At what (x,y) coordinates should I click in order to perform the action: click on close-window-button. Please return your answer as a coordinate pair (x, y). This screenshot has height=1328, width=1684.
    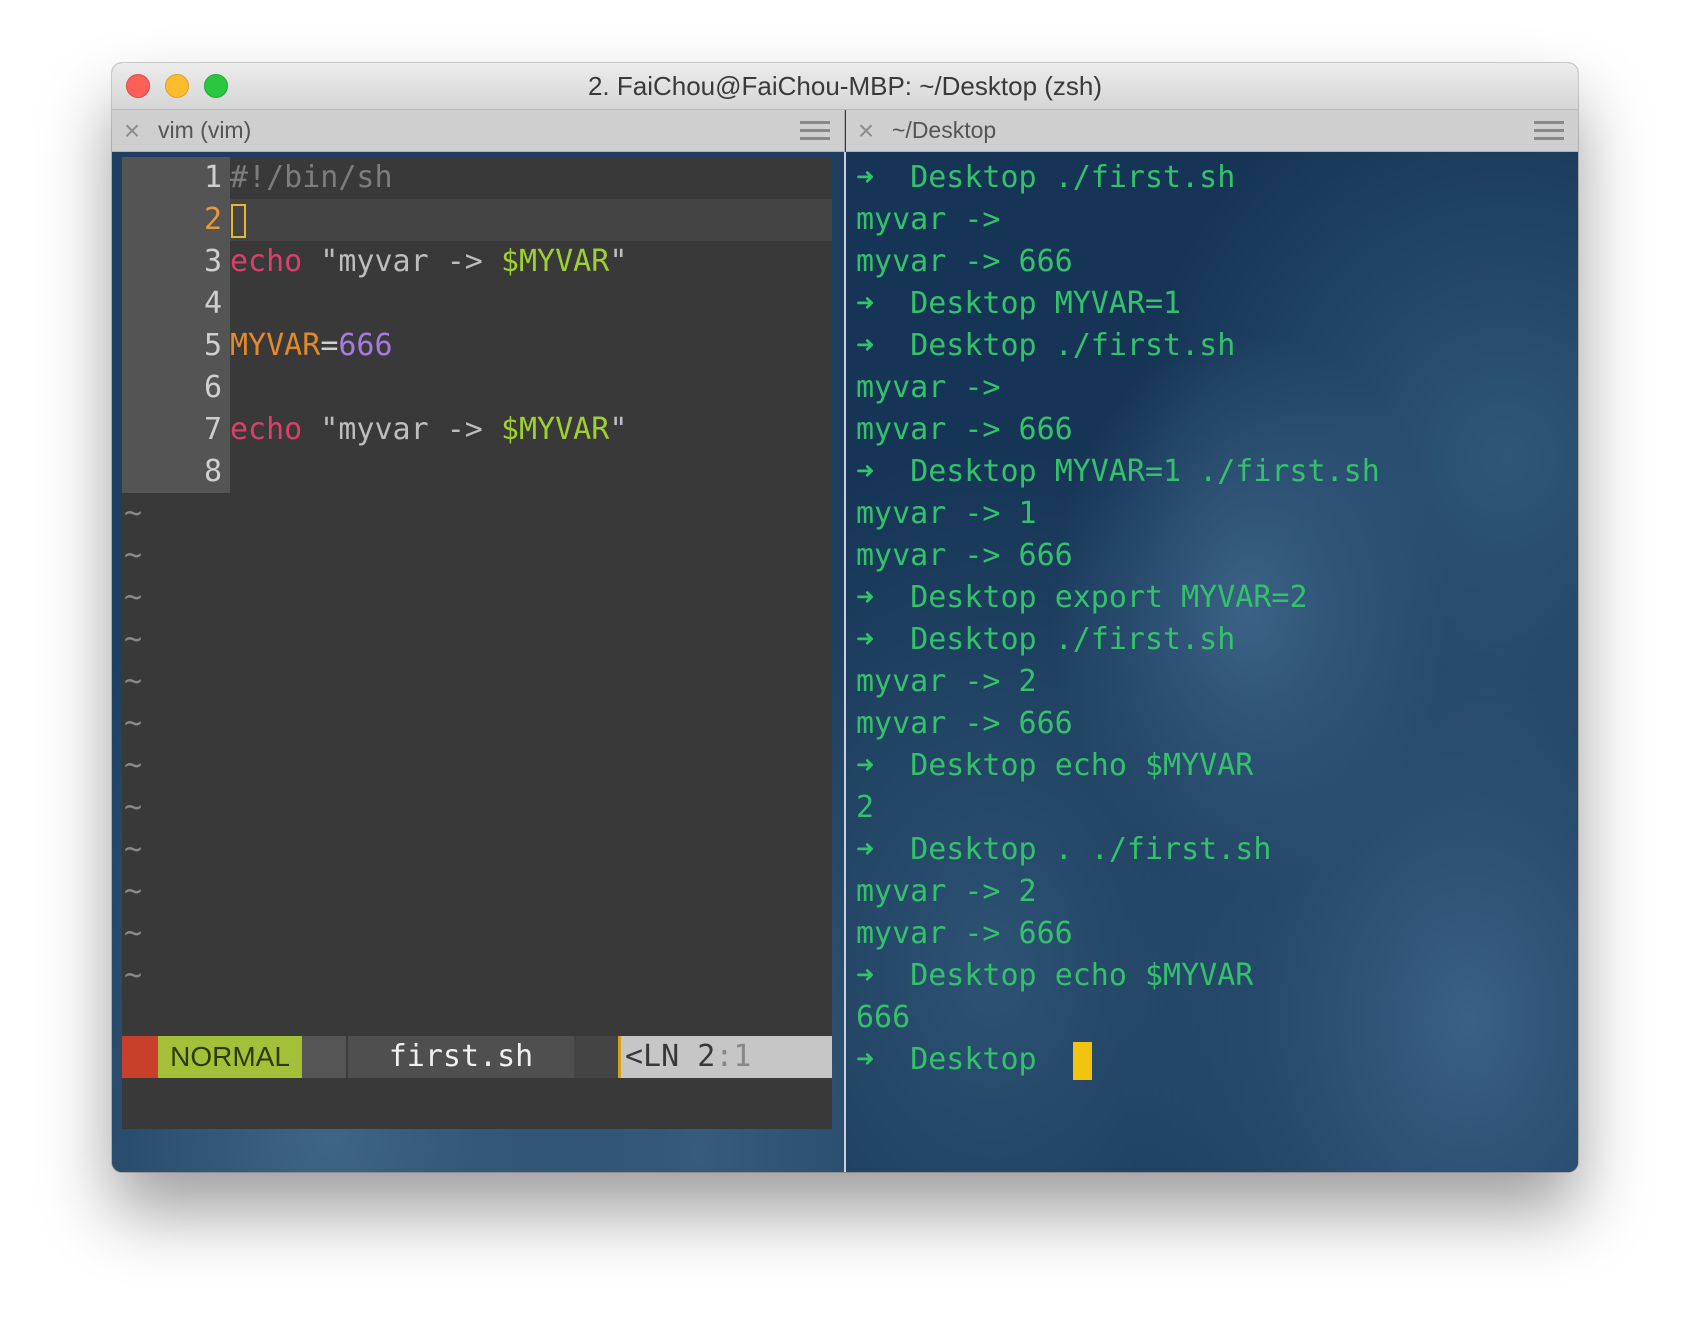
    Looking at the image, I should click on (138, 86).